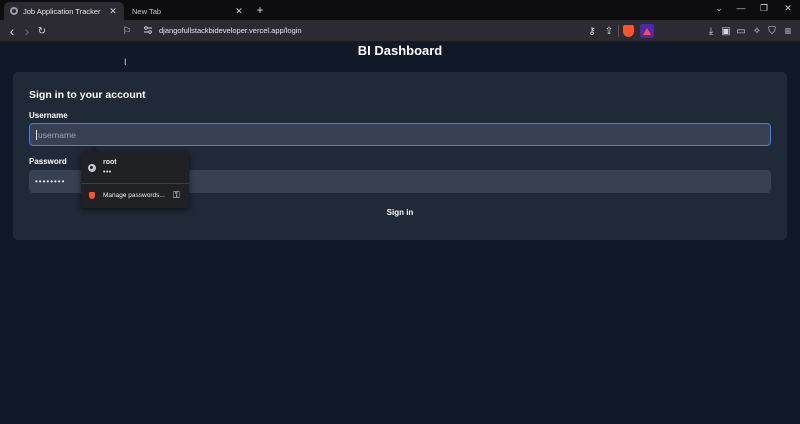 The width and height of the screenshot is (800, 424). Describe the element at coordinates (147, 11) in the screenshot. I see `tab-title: New Tab` at that location.